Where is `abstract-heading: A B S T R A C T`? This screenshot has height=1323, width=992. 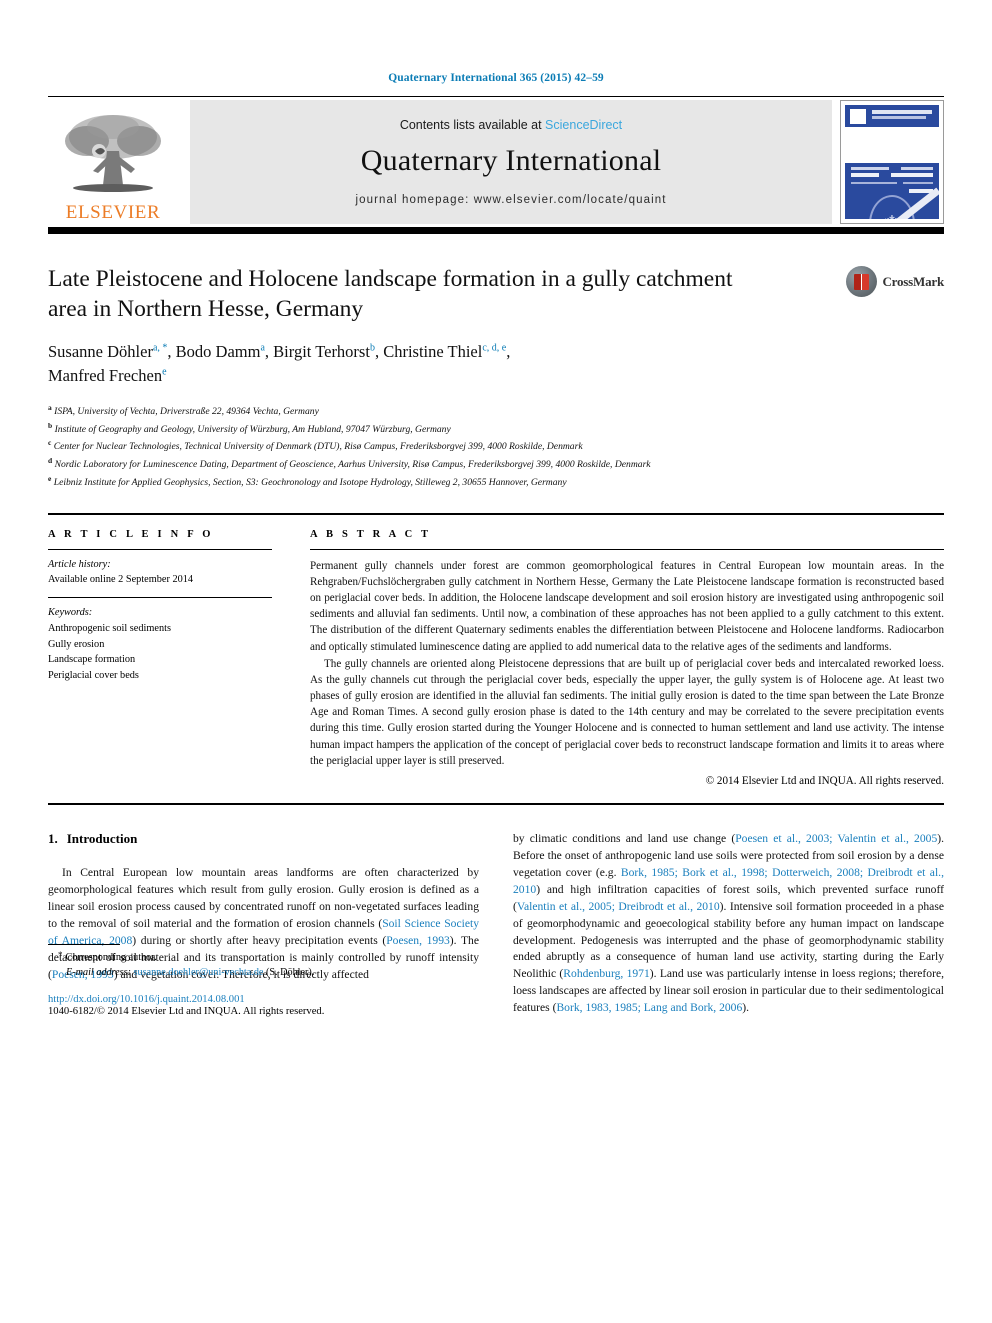
abstract-heading: A B S T R A C T is located at coordinates (371, 534).